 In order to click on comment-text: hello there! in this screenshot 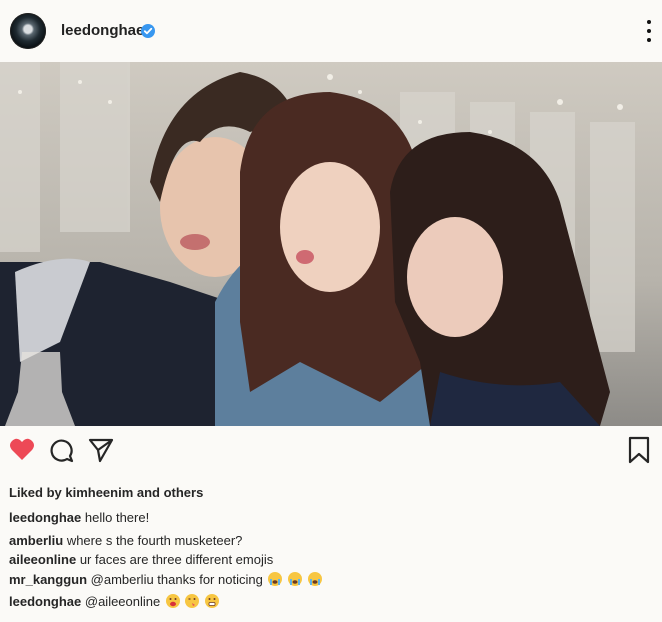, I will do `click(117, 517)`.